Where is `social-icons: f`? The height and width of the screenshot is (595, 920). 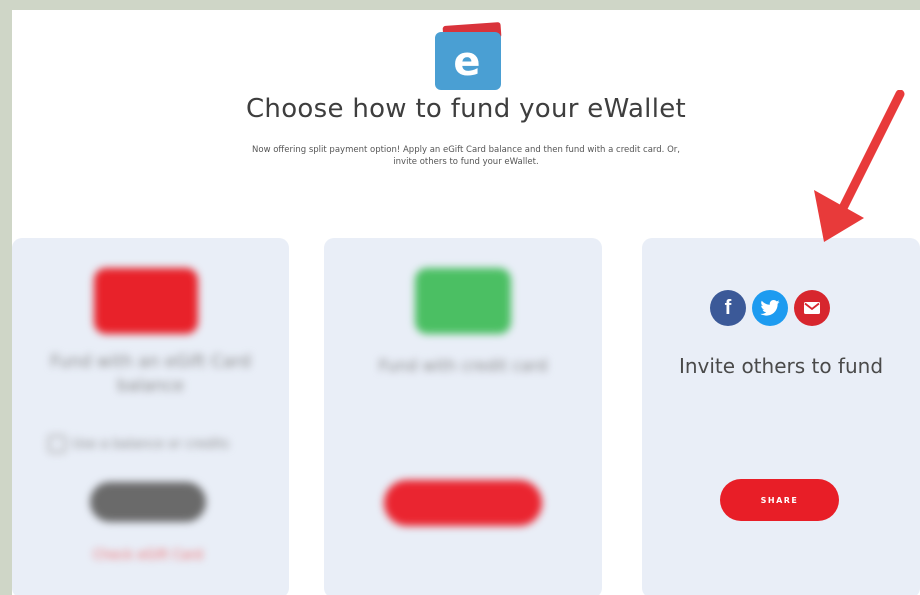 social-icons: f is located at coordinates (770, 309).